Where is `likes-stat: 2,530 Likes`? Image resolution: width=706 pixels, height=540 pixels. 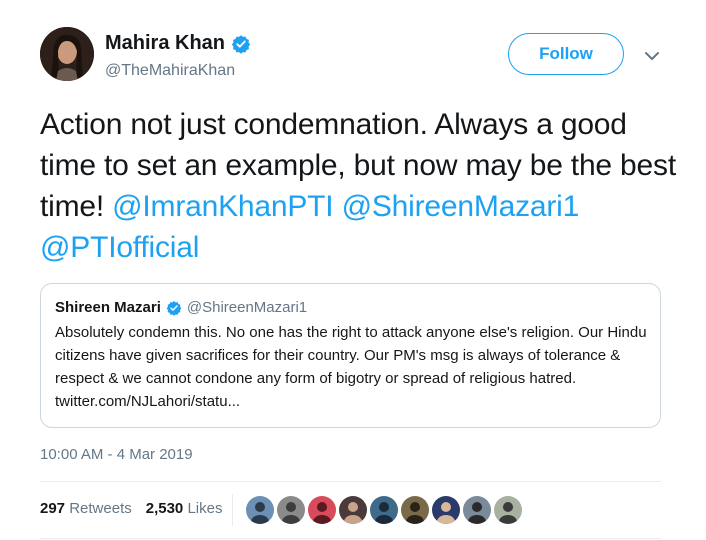 likes-stat: 2,530 Likes is located at coordinates (184, 508).